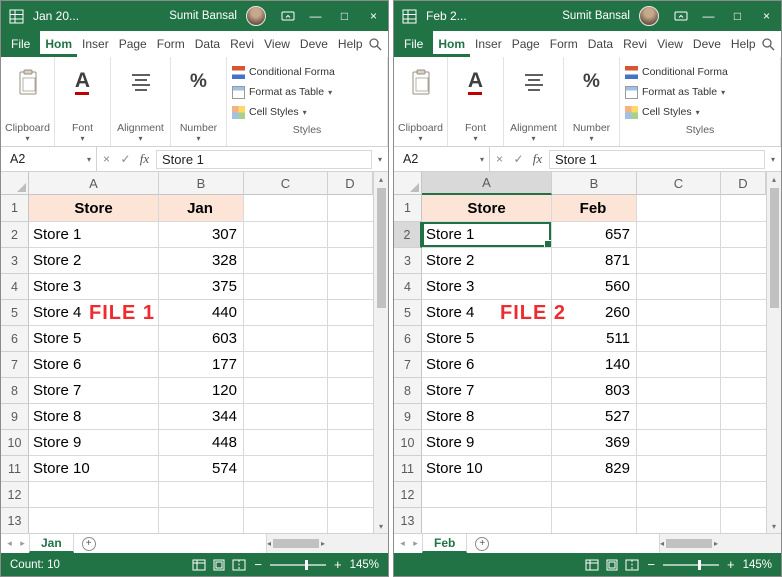  Describe the element at coordinates (51, 543) in the screenshot. I see `sheet-tab: Jan` at that location.